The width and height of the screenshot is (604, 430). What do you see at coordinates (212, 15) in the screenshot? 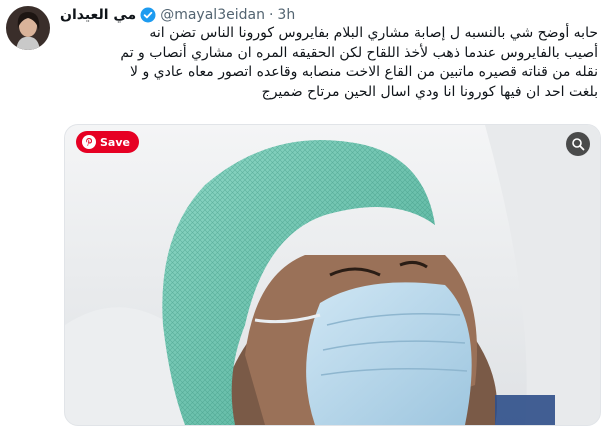
I see `user-handle: @mayal3eidan` at bounding box center [212, 15].